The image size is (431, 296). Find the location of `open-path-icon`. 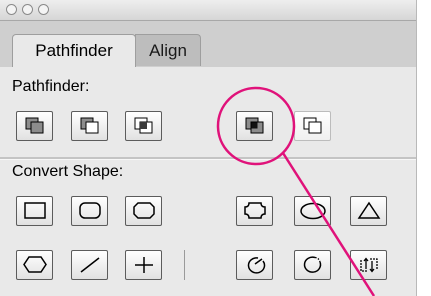

open-path-icon is located at coordinates (256, 265).